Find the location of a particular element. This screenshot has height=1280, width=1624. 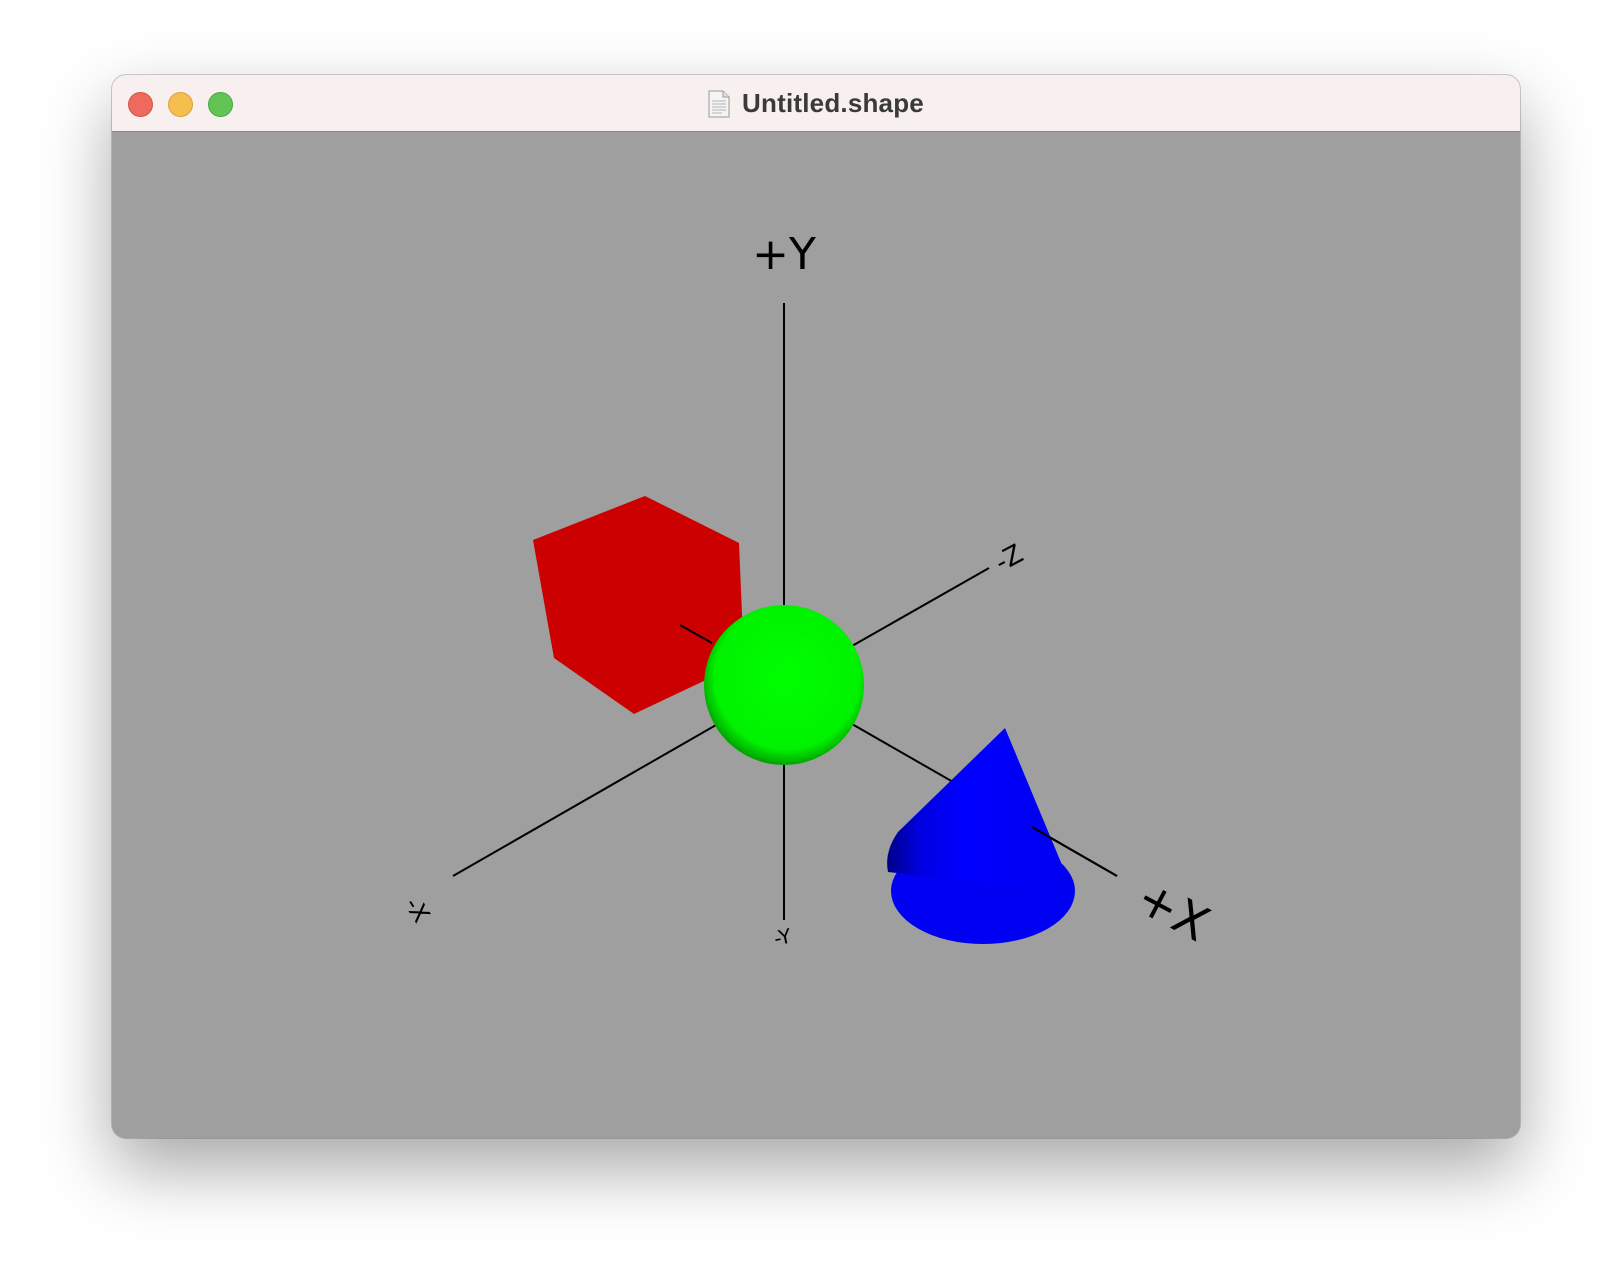

axis-label-neg-x: -X is located at coordinates (417, 909).